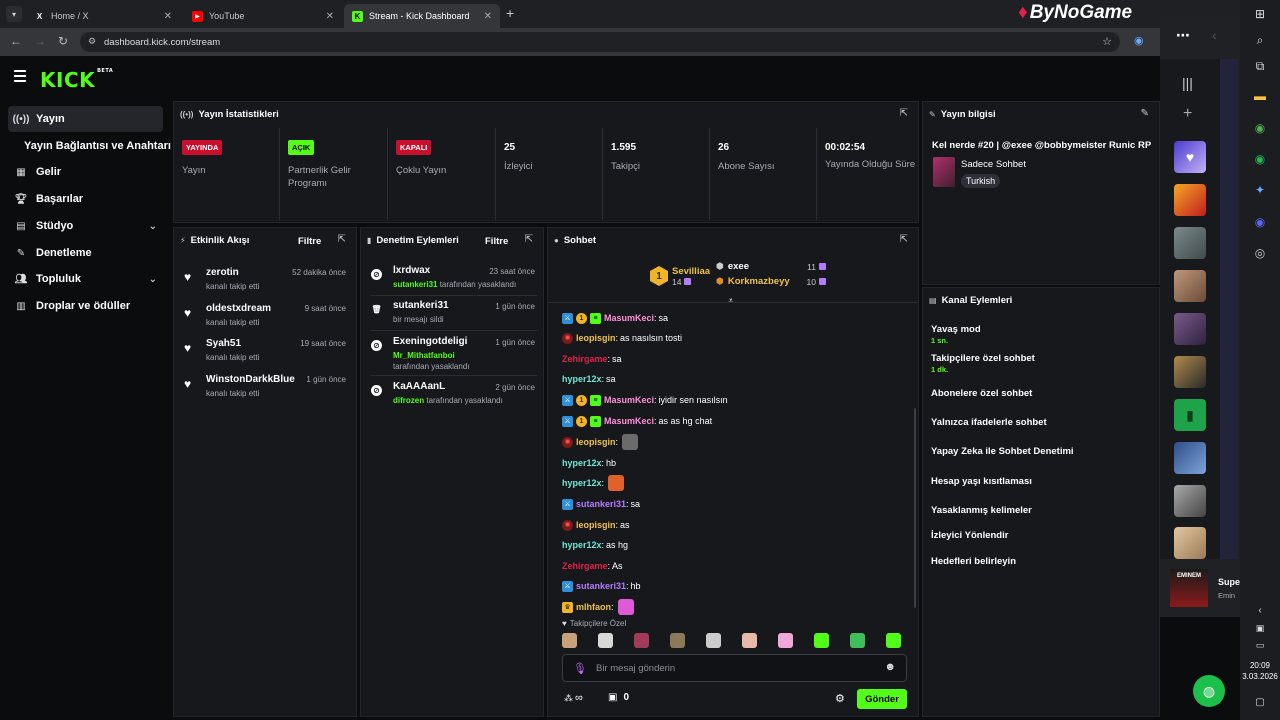 This screenshot has height=720, width=1280. What do you see at coordinates (85, 279) in the screenshot?
I see `sidebar-item-topluluk: 👥︎ Topluluk ⌄` at bounding box center [85, 279].